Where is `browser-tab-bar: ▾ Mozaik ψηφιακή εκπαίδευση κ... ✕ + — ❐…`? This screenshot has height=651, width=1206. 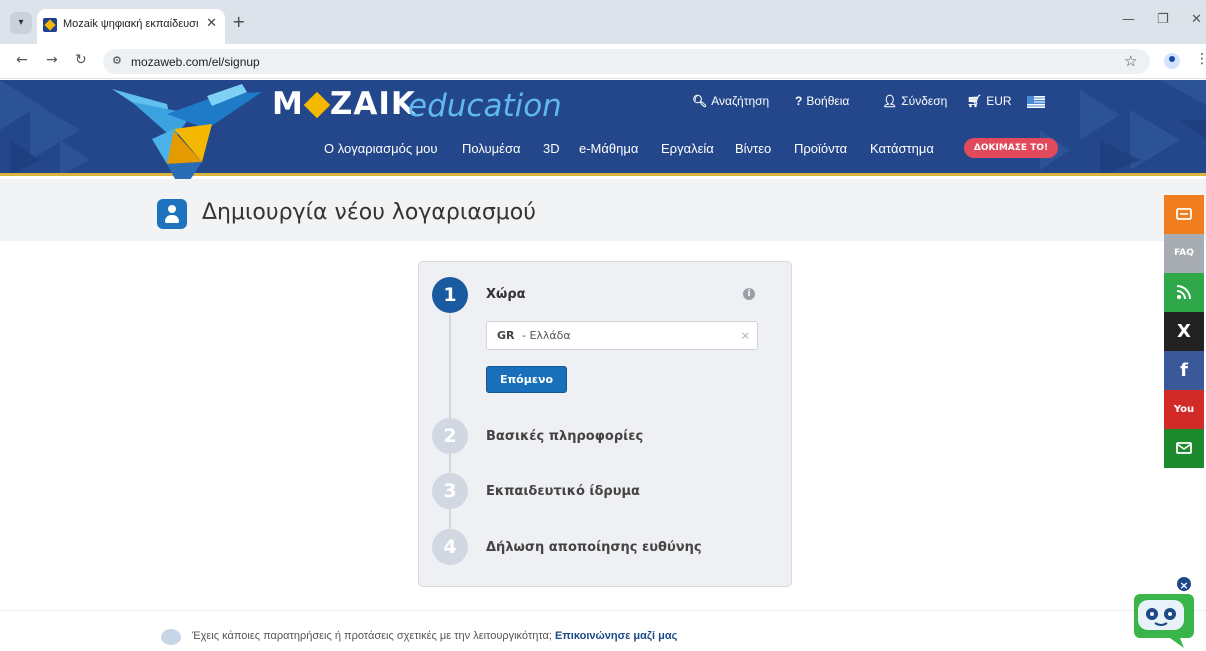
browser-tab-bar: ▾ Mozaik ψηφιακή εκπαίδευση κ... ✕ + — ❐… is located at coordinates (603, 22).